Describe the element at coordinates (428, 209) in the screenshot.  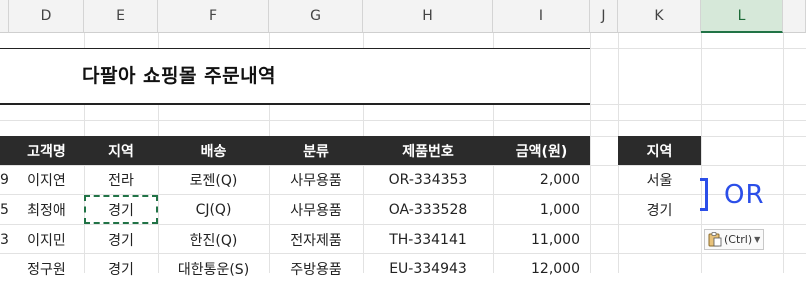
I see `table-cell: OA-333528` at that location.